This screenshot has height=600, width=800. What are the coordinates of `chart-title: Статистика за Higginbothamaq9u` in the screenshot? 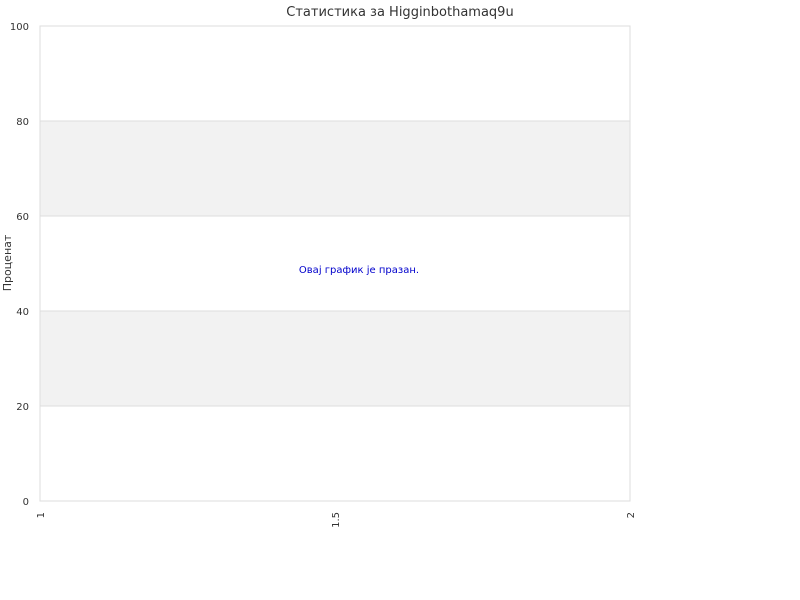 It's located at (399, 12).